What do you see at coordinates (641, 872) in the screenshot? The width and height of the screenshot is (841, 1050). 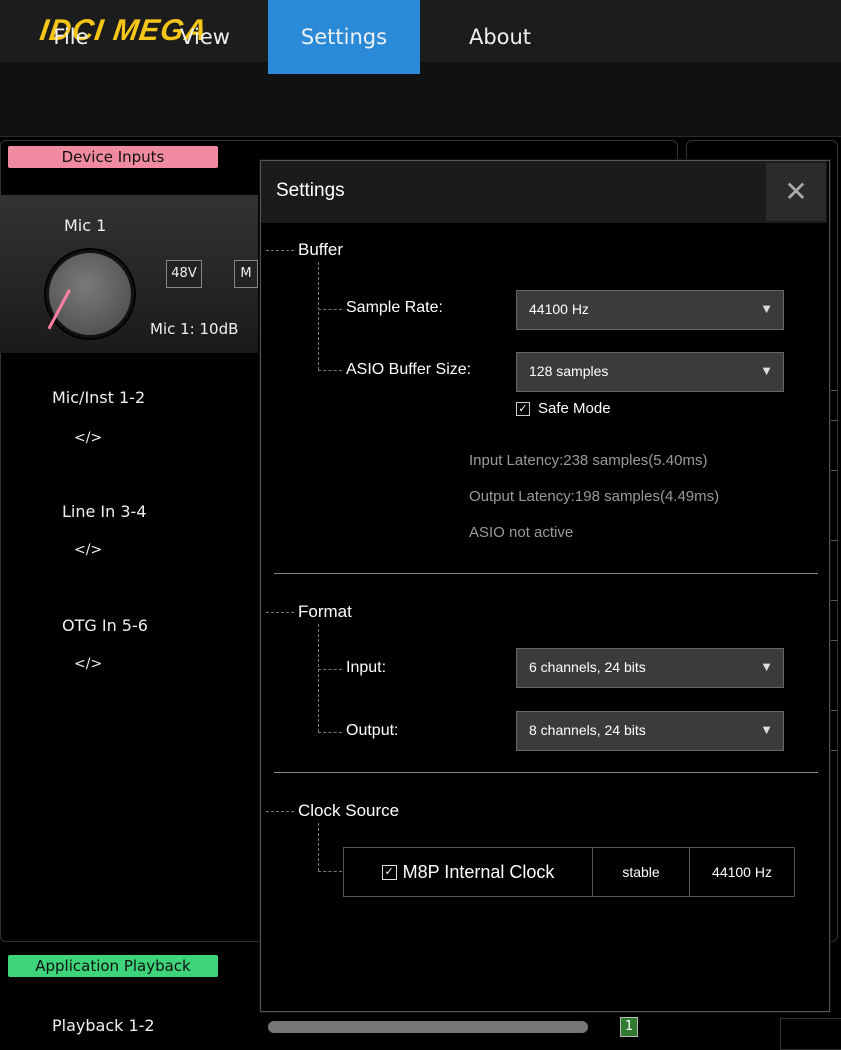 I see `clock-status: stable` at bounding box center [641, 872].